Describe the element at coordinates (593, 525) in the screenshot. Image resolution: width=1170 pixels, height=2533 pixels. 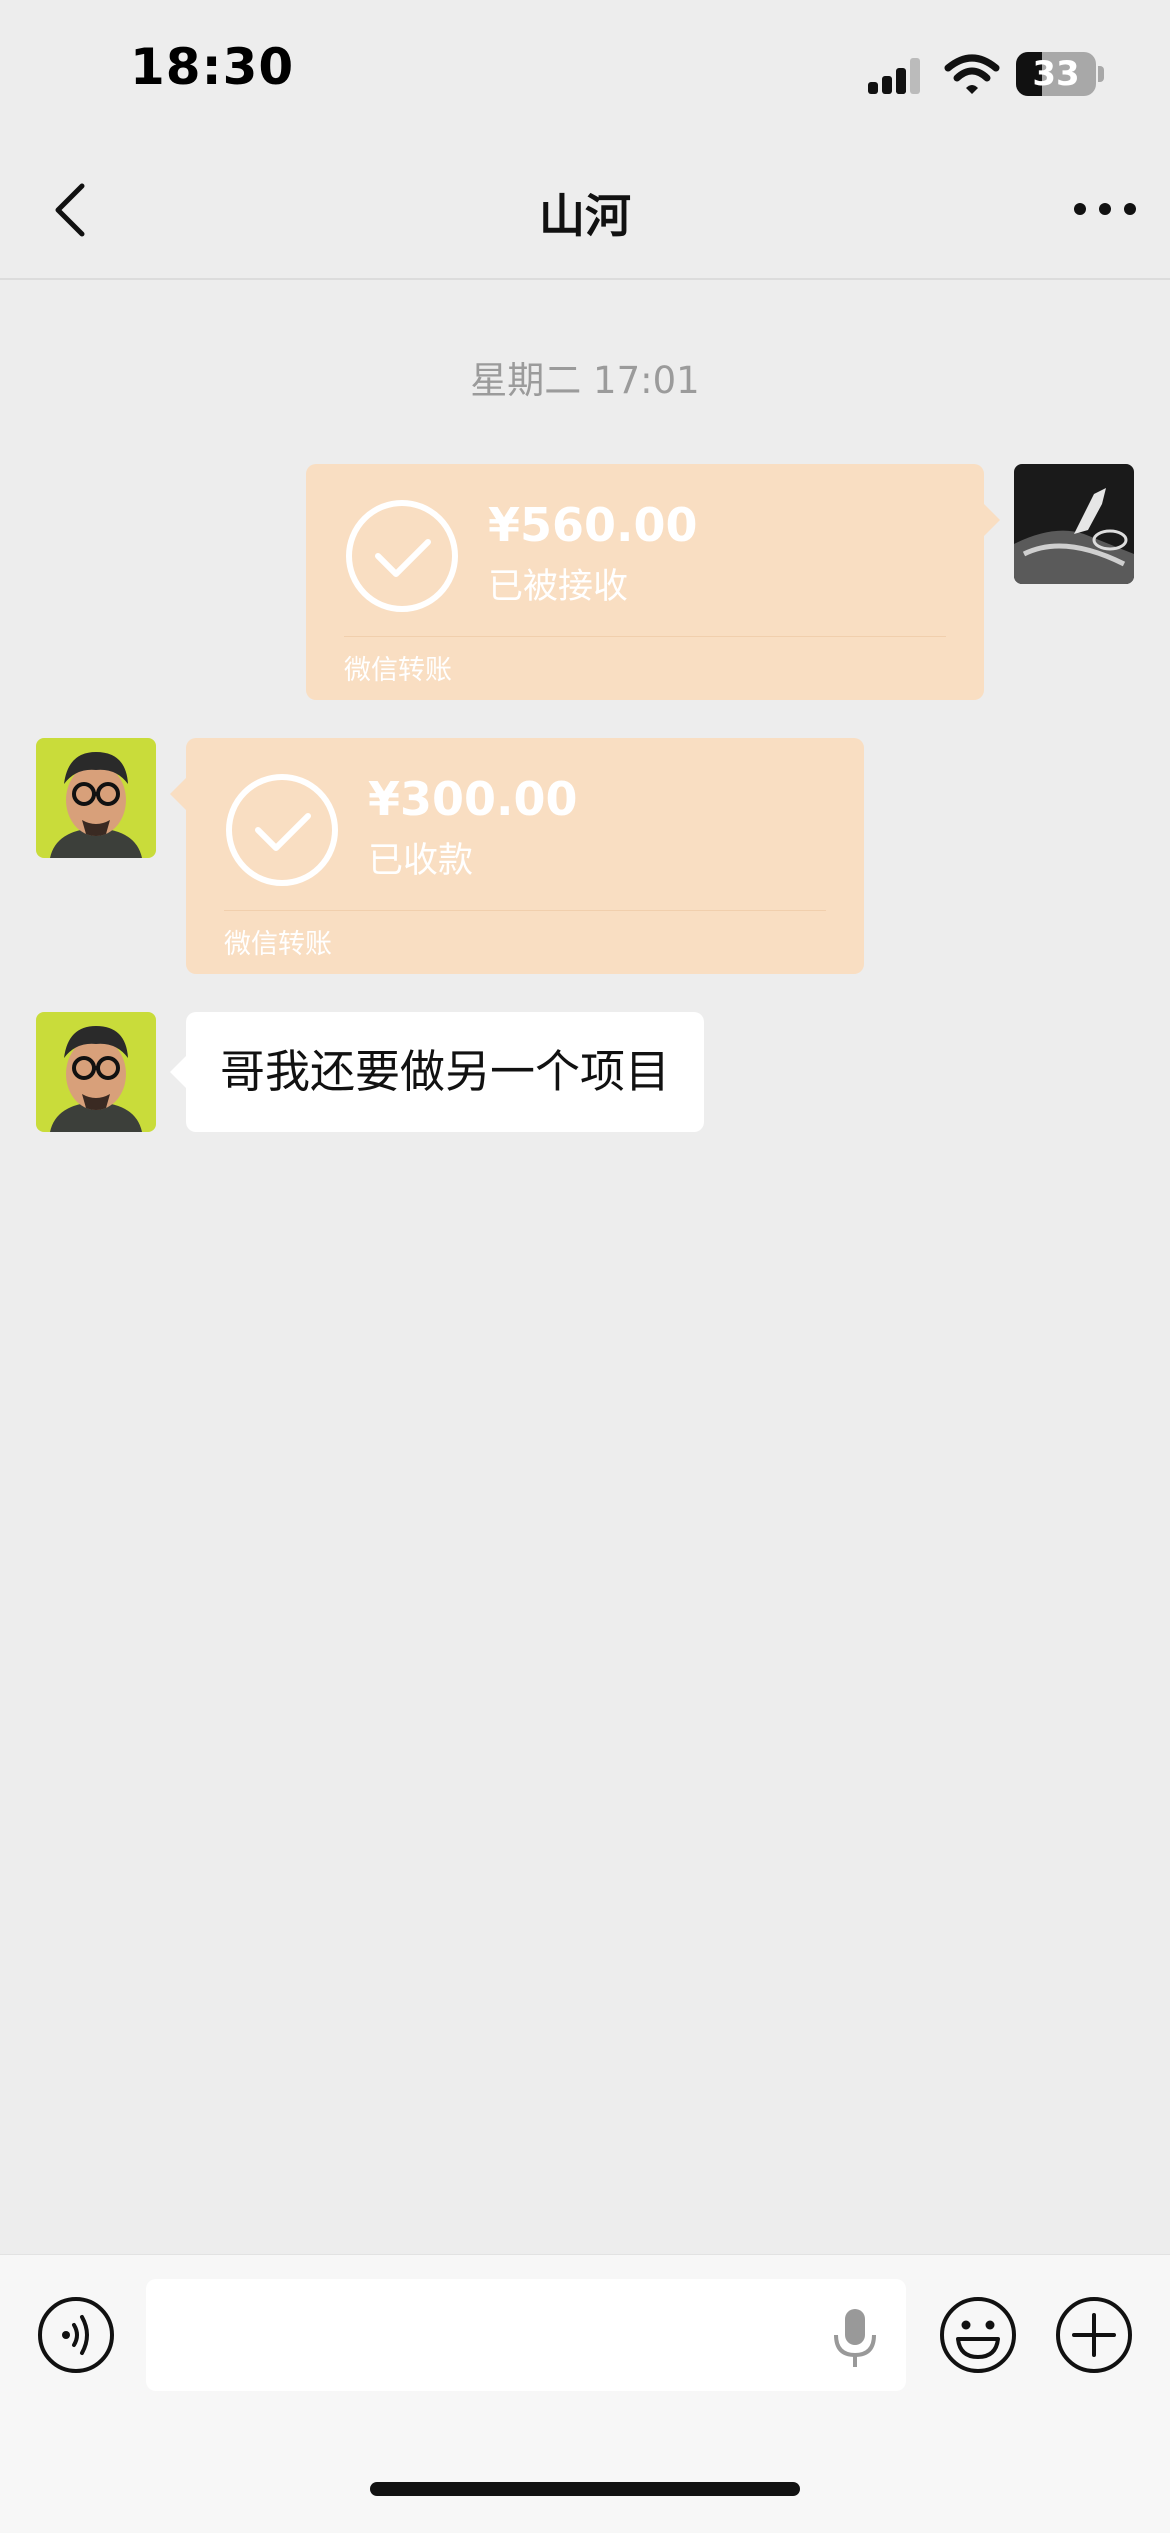
I see `transfer-amount: ¥560.00` at that location.